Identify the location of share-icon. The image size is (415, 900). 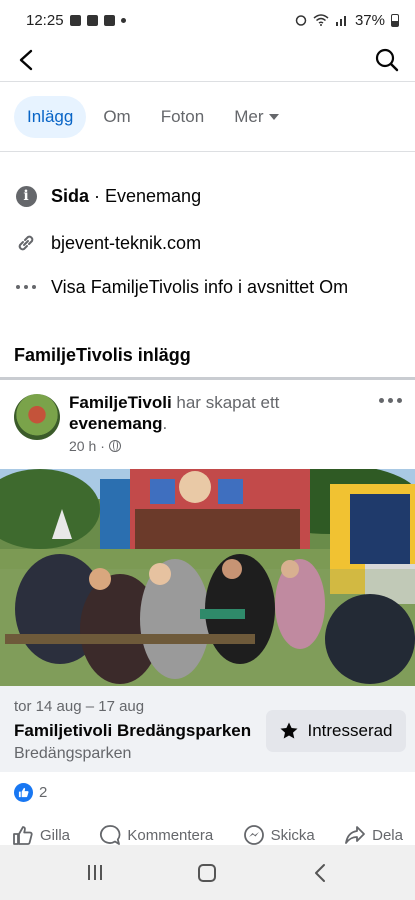
(355, 835).